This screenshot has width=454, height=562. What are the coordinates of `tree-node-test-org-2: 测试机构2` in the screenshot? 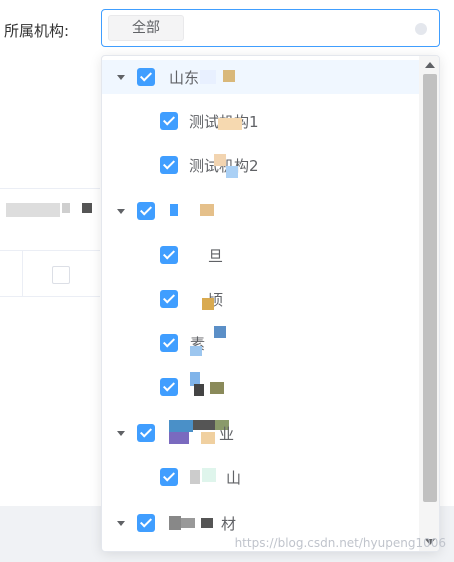 It's located at (260, 165).